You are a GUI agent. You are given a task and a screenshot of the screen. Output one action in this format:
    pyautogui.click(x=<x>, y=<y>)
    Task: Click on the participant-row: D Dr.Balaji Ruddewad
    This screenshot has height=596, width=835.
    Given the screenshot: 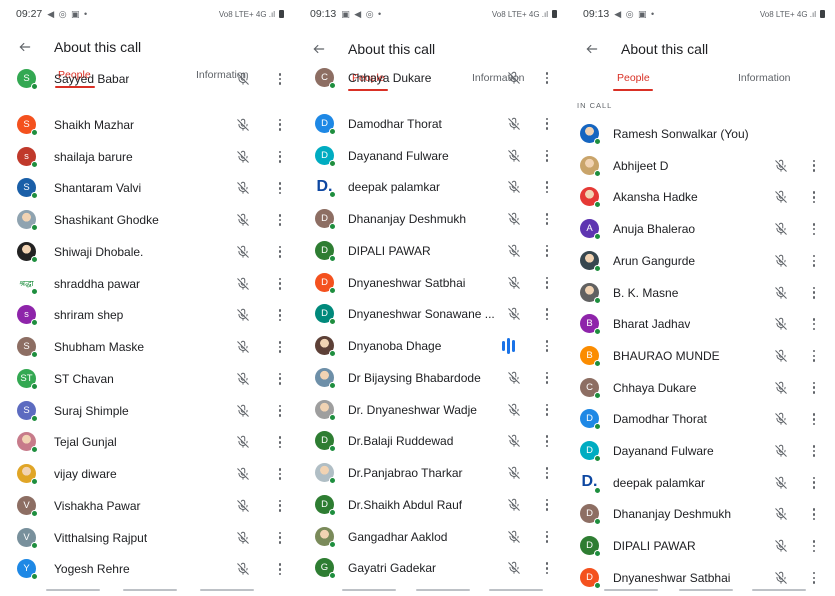 What is the action you would take?
    pyautogui.click(x=430, y=441)
    